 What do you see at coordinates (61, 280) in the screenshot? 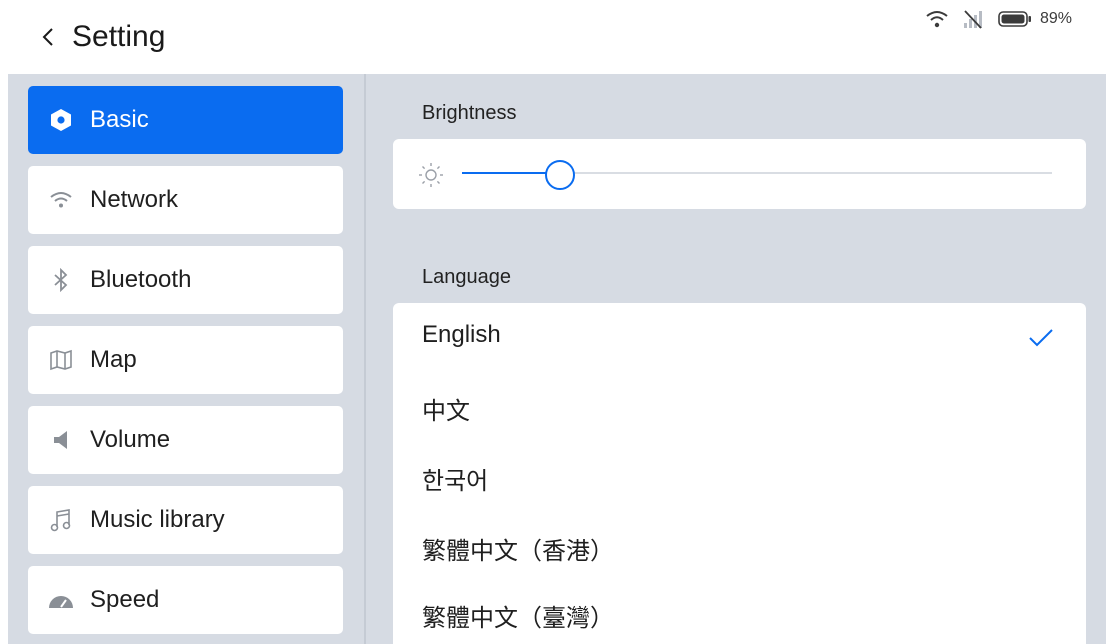
I see `bluetooth-icon` at bounding box center [61, 280].